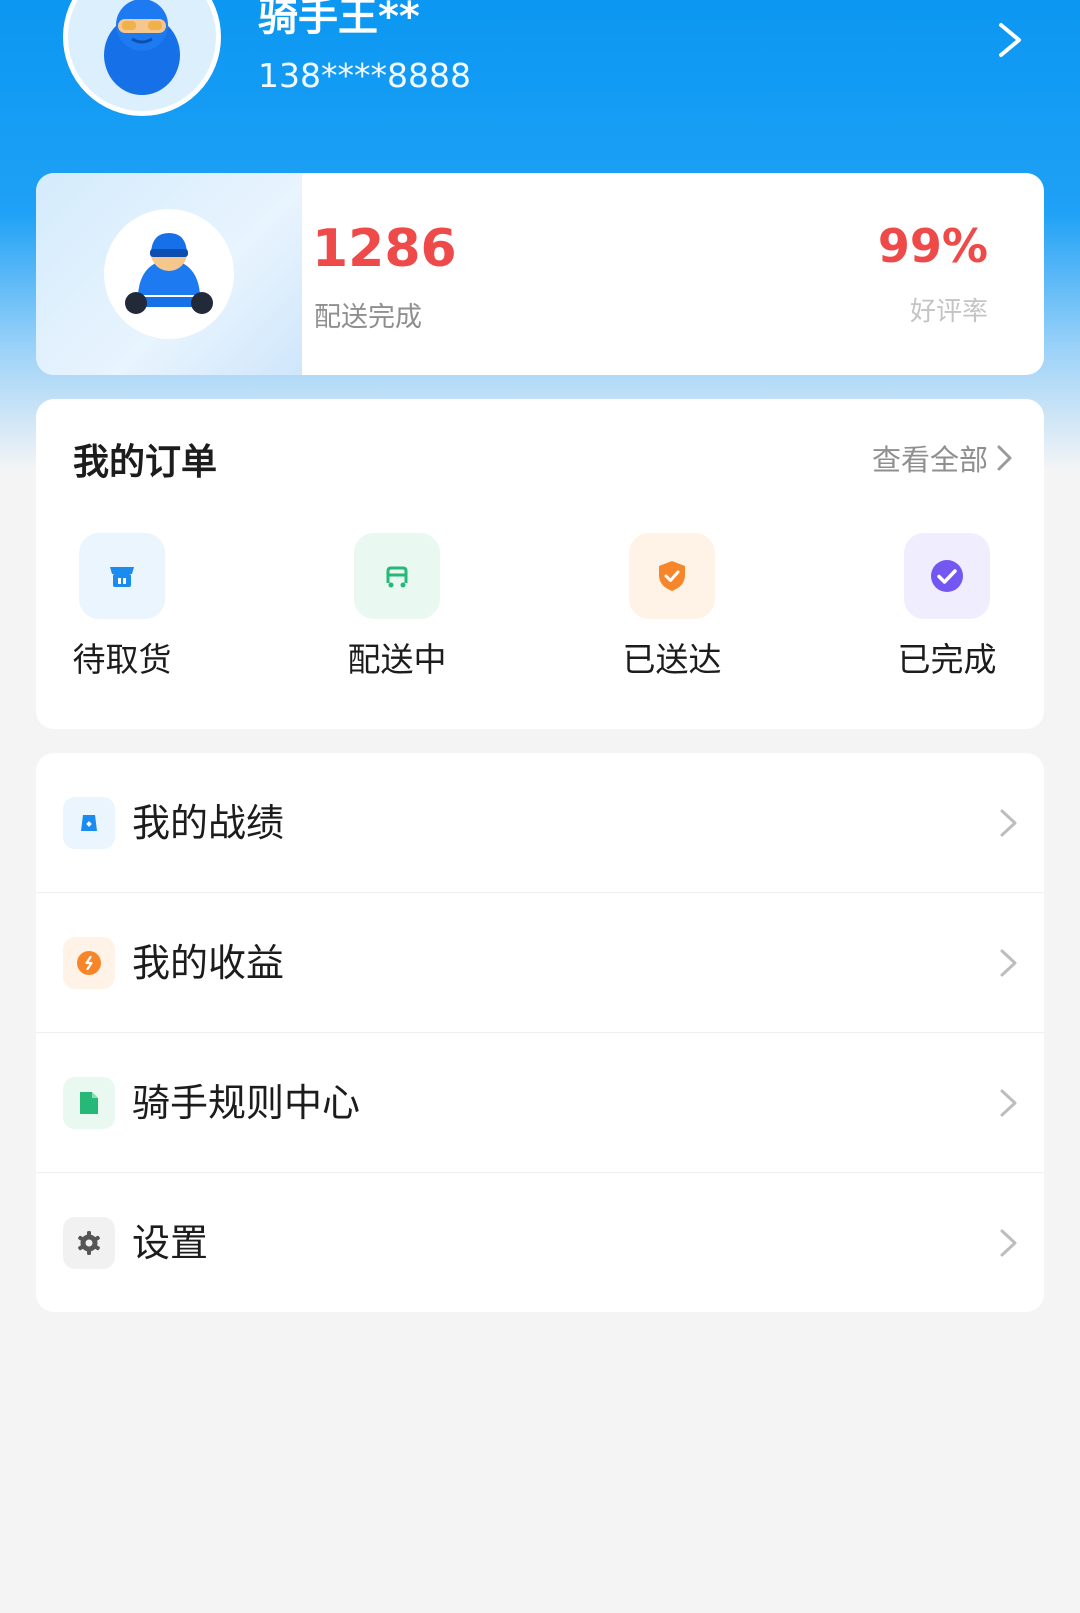 This screenshot has height=1613, width=1080. What do you see at coordinates (540, 1242) in the screenshot?
I see `menu-item-settings: 设置` at bounding box center [540, 1242].